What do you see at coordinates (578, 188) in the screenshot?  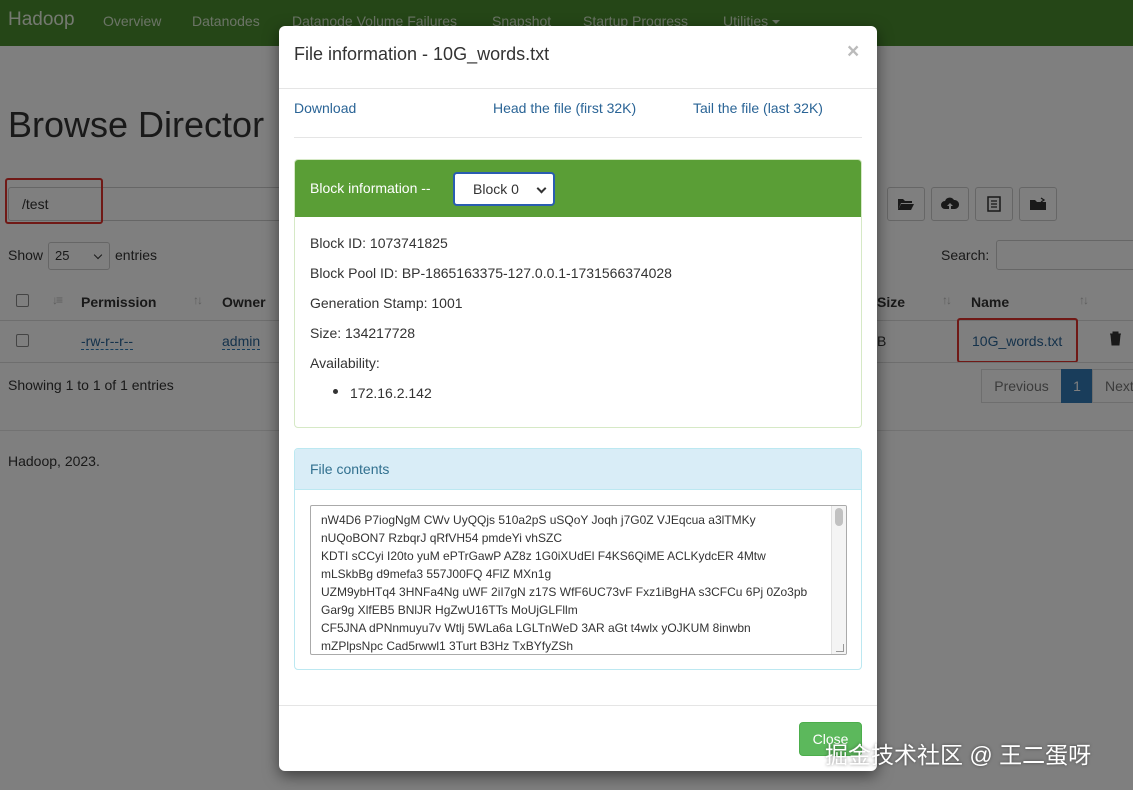 I see `block-info-heading: Block information -- Block 0` at bounding box center [578, 188].